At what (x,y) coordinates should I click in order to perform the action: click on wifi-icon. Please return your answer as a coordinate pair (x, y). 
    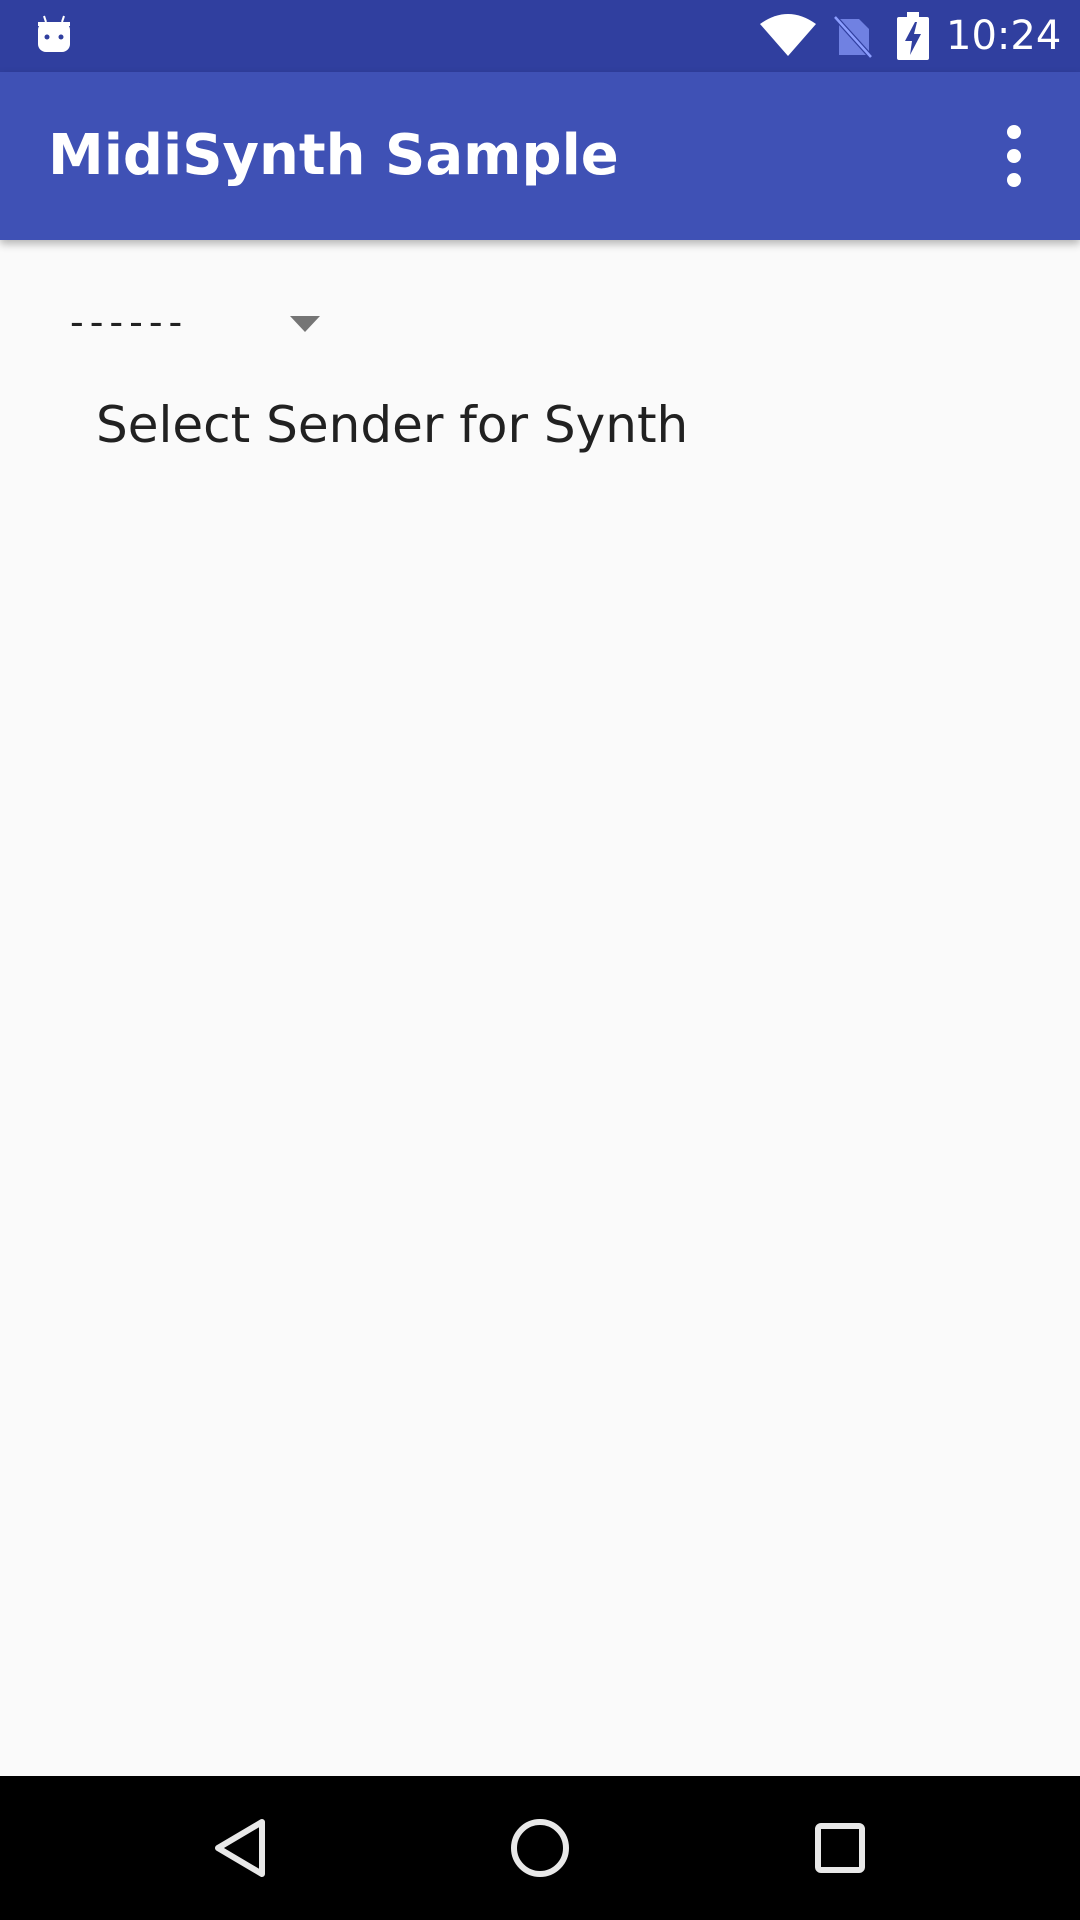
    Looking at the image, I should click on (788, 35).